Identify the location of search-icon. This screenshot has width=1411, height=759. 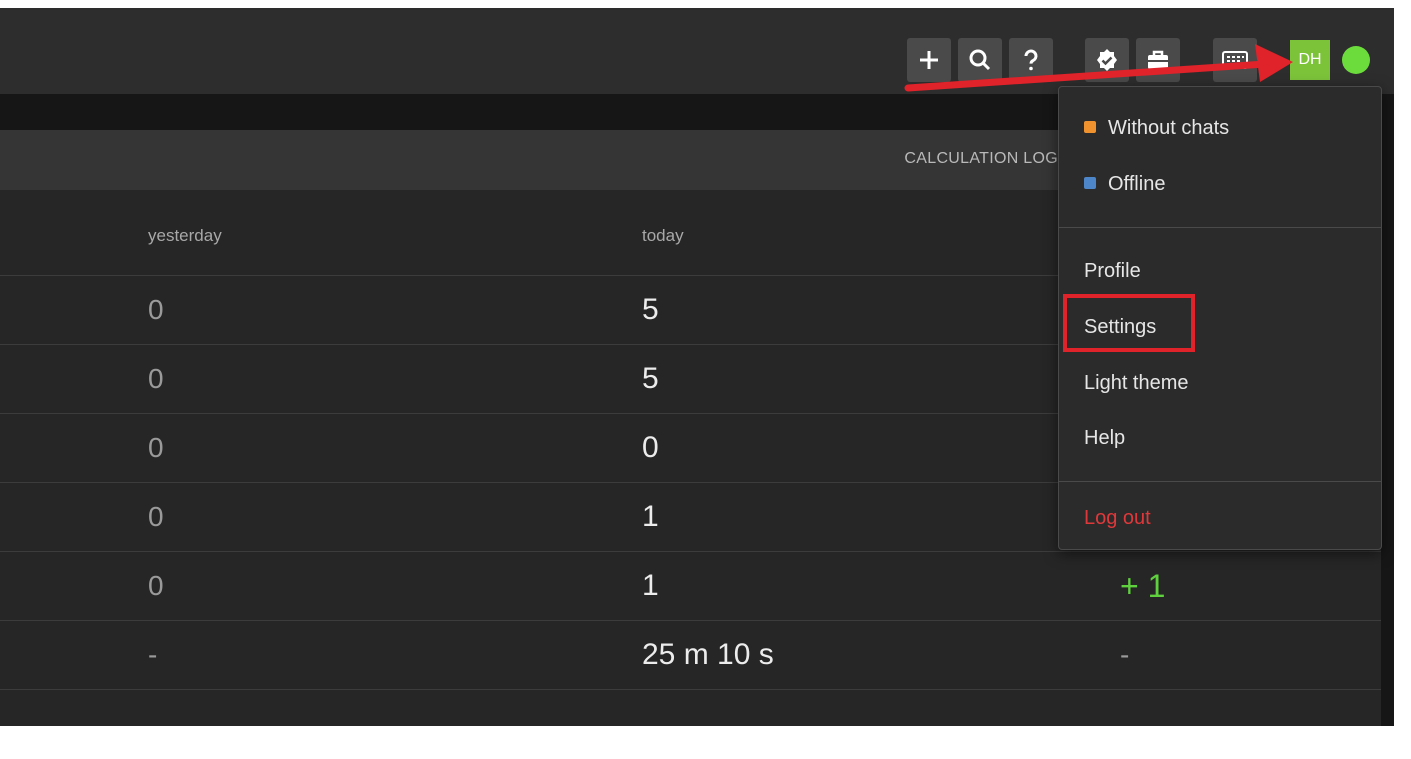
(980, 60).